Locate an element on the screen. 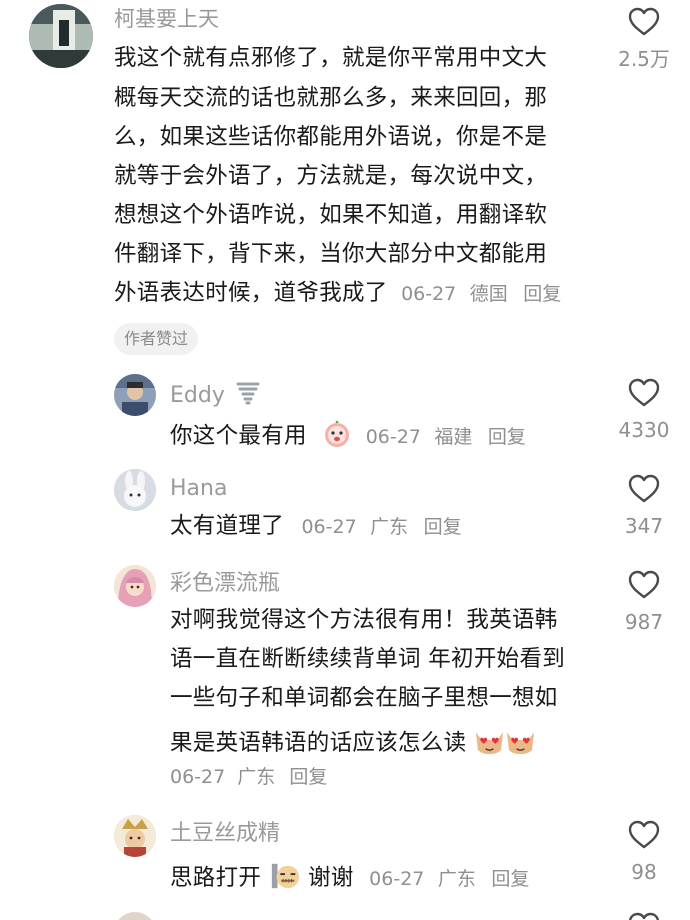 This screenshot has height=920, width=690. reply-text-line: 你这个最有用 06-27 福建 回复 is located at coordinates (348, 434).